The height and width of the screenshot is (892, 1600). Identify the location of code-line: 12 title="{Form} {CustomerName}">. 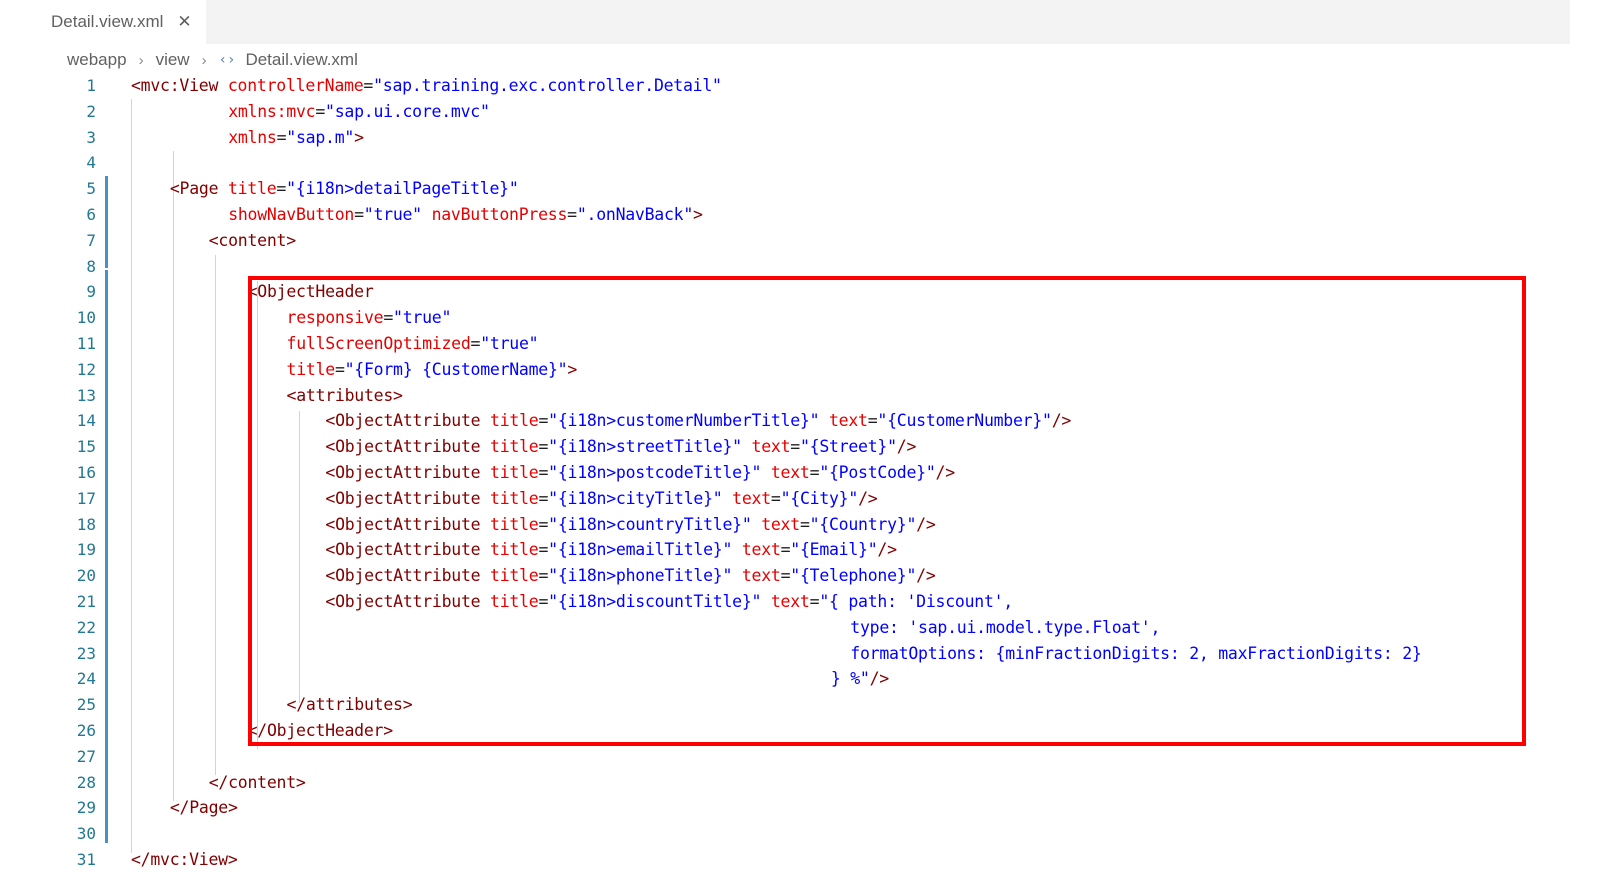
(800, 370).